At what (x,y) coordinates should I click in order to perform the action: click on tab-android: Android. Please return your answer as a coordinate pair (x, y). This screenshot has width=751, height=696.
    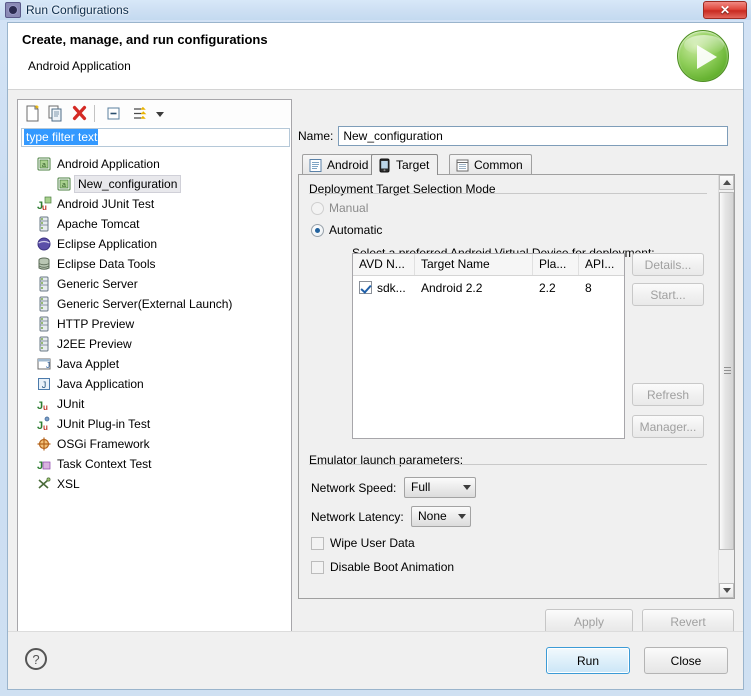
    Looking at the image, I should click on (340, 164).